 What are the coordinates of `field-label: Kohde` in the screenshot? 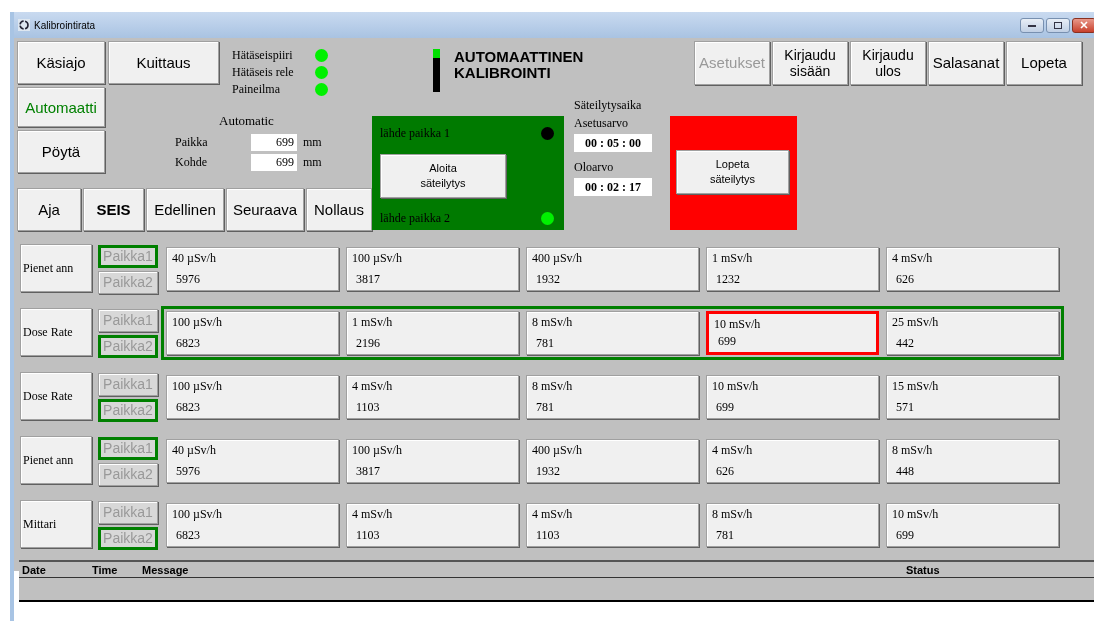 It's located at (191, 162).